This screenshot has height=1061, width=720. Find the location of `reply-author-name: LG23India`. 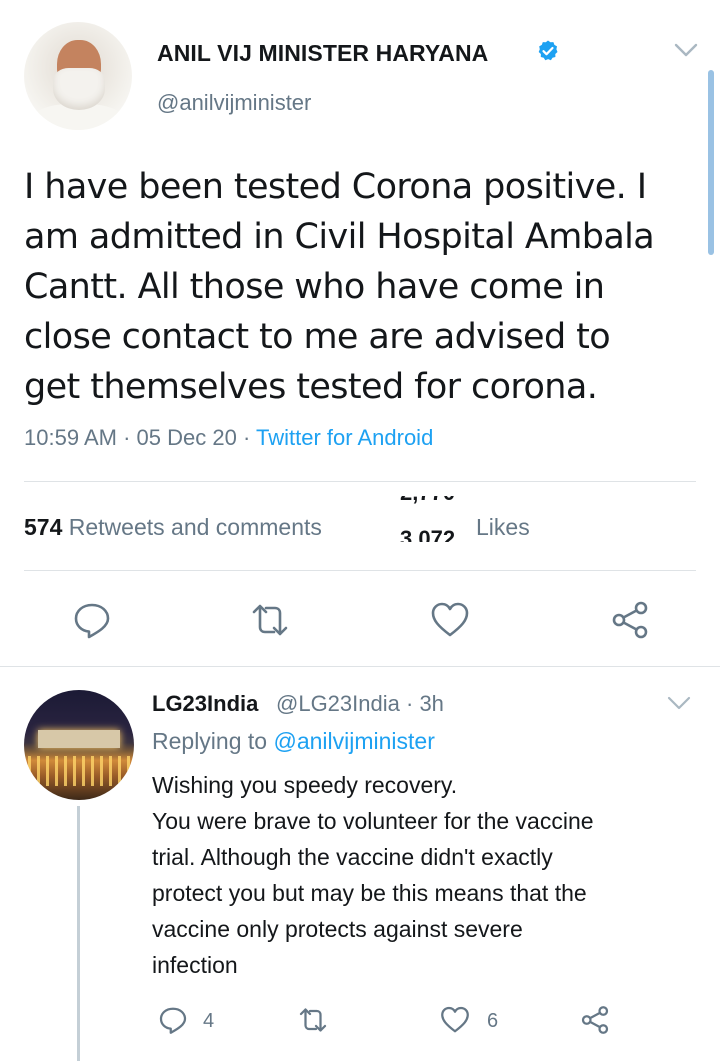

reply-author-name: LG23India is located at coordinates (205, 704).